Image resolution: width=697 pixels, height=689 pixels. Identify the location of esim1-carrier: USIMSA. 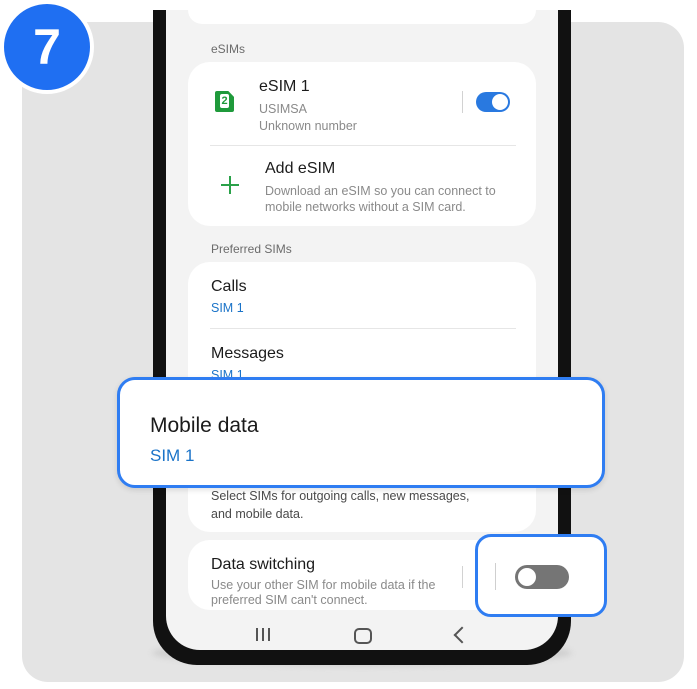
(283, 109).